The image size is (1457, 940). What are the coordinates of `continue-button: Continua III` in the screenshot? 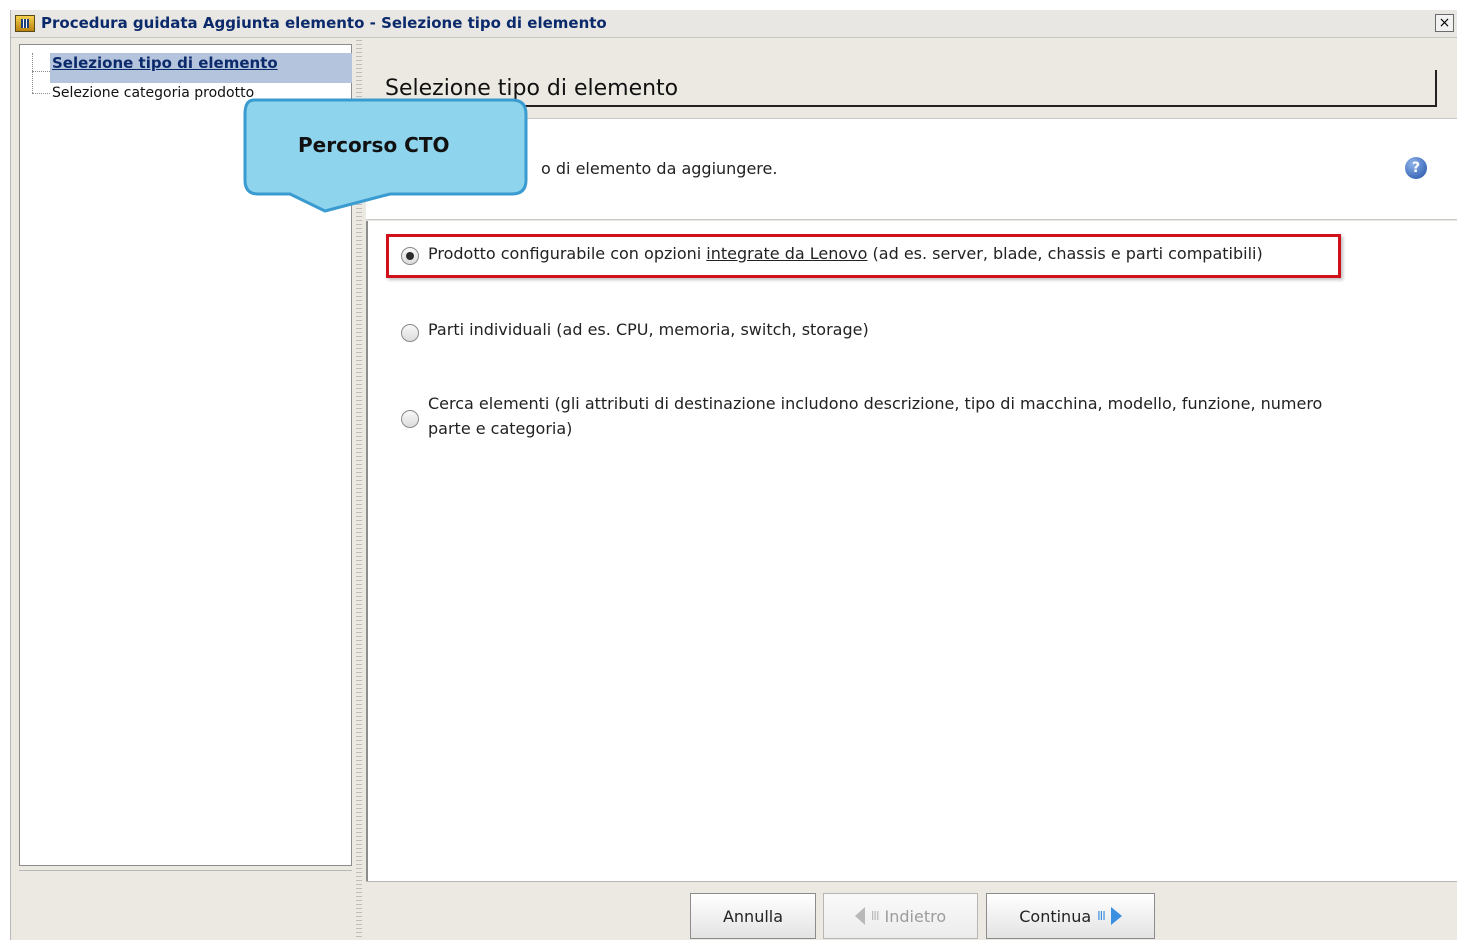 It's located at (1070, 916).